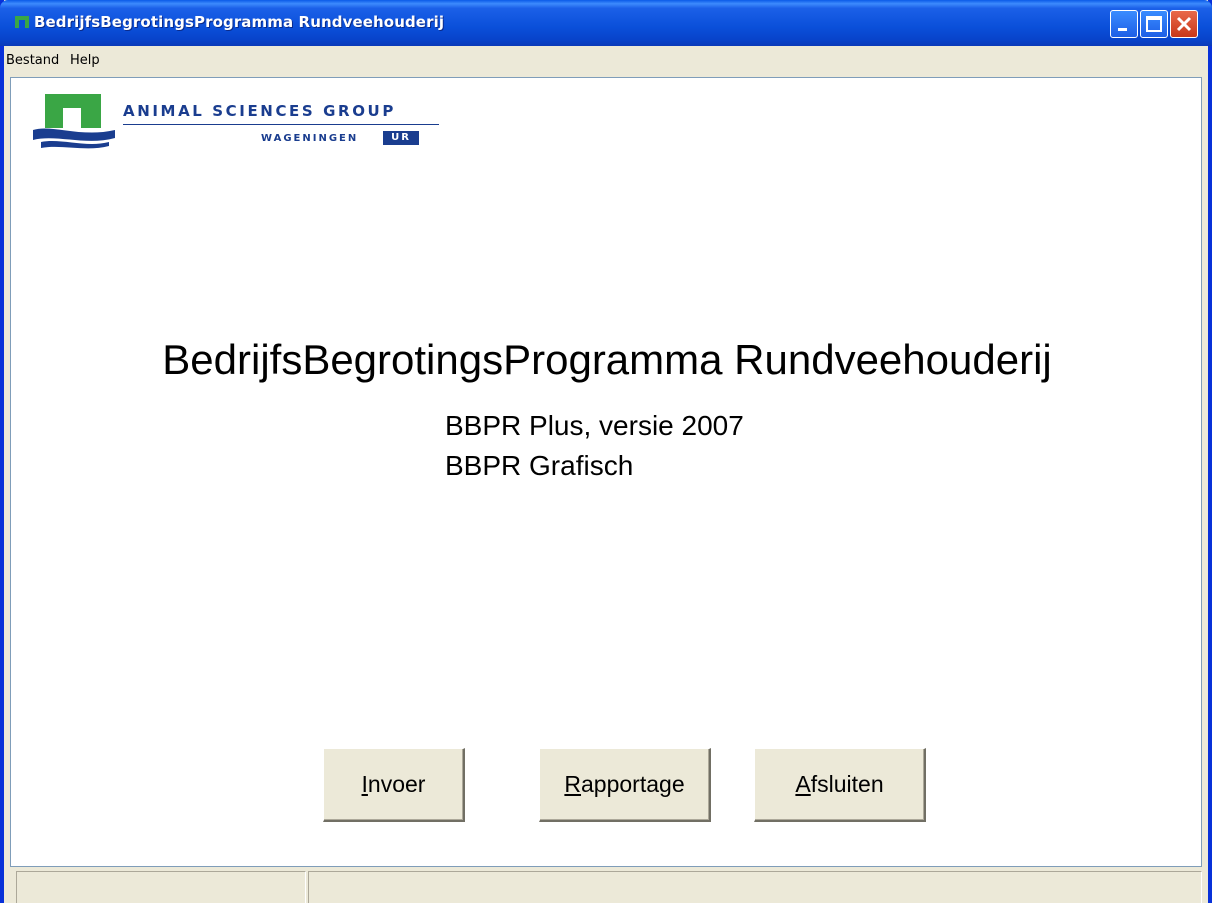 This screenshot has width=1212, height=903. I want to click on logo-divider, so click(281, 124).